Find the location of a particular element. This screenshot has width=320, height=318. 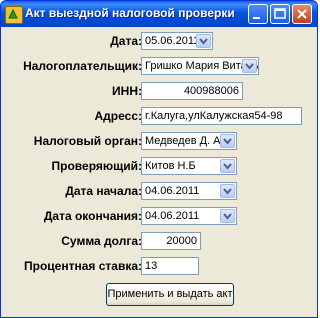

date-picker: 05.06.2011 is located at coordinates (177, 41).